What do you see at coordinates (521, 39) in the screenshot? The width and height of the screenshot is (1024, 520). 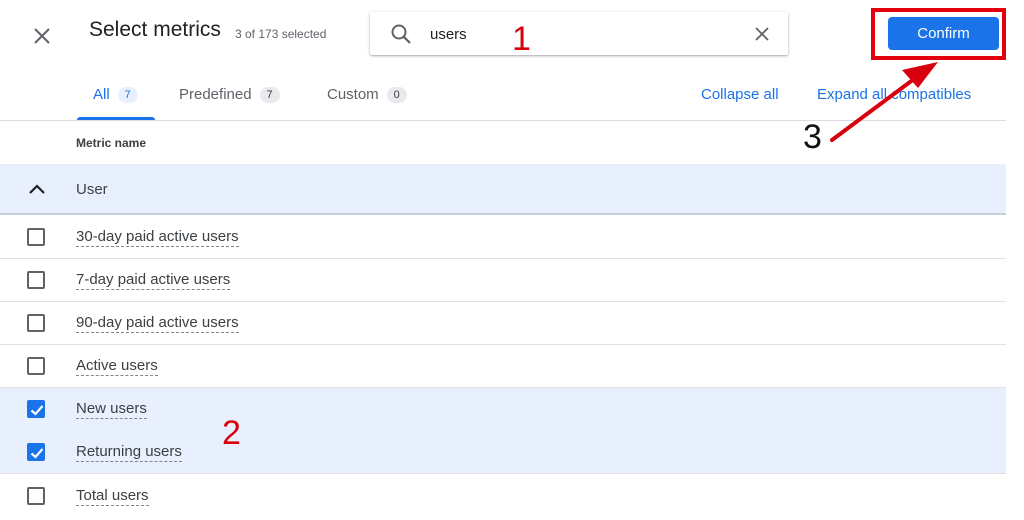 I see `annotation-step-1: 1` at bounding box center [521, 39].